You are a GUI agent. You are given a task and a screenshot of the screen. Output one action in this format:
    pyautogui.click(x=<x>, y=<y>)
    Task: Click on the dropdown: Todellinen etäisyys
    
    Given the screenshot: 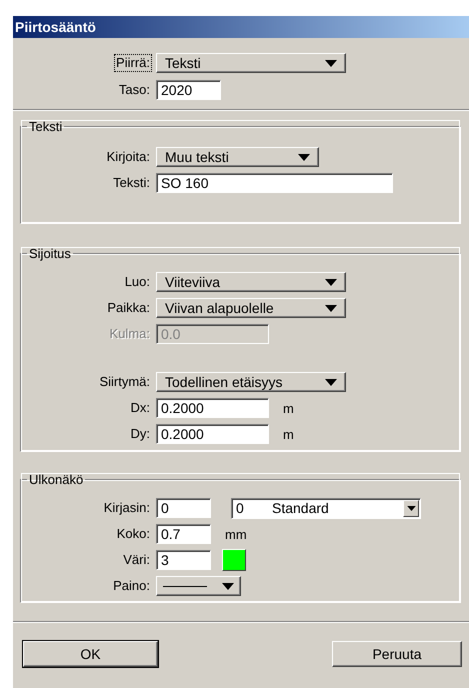 What is the action you would take?
    pyautogui.click(x=251, y=382)
    